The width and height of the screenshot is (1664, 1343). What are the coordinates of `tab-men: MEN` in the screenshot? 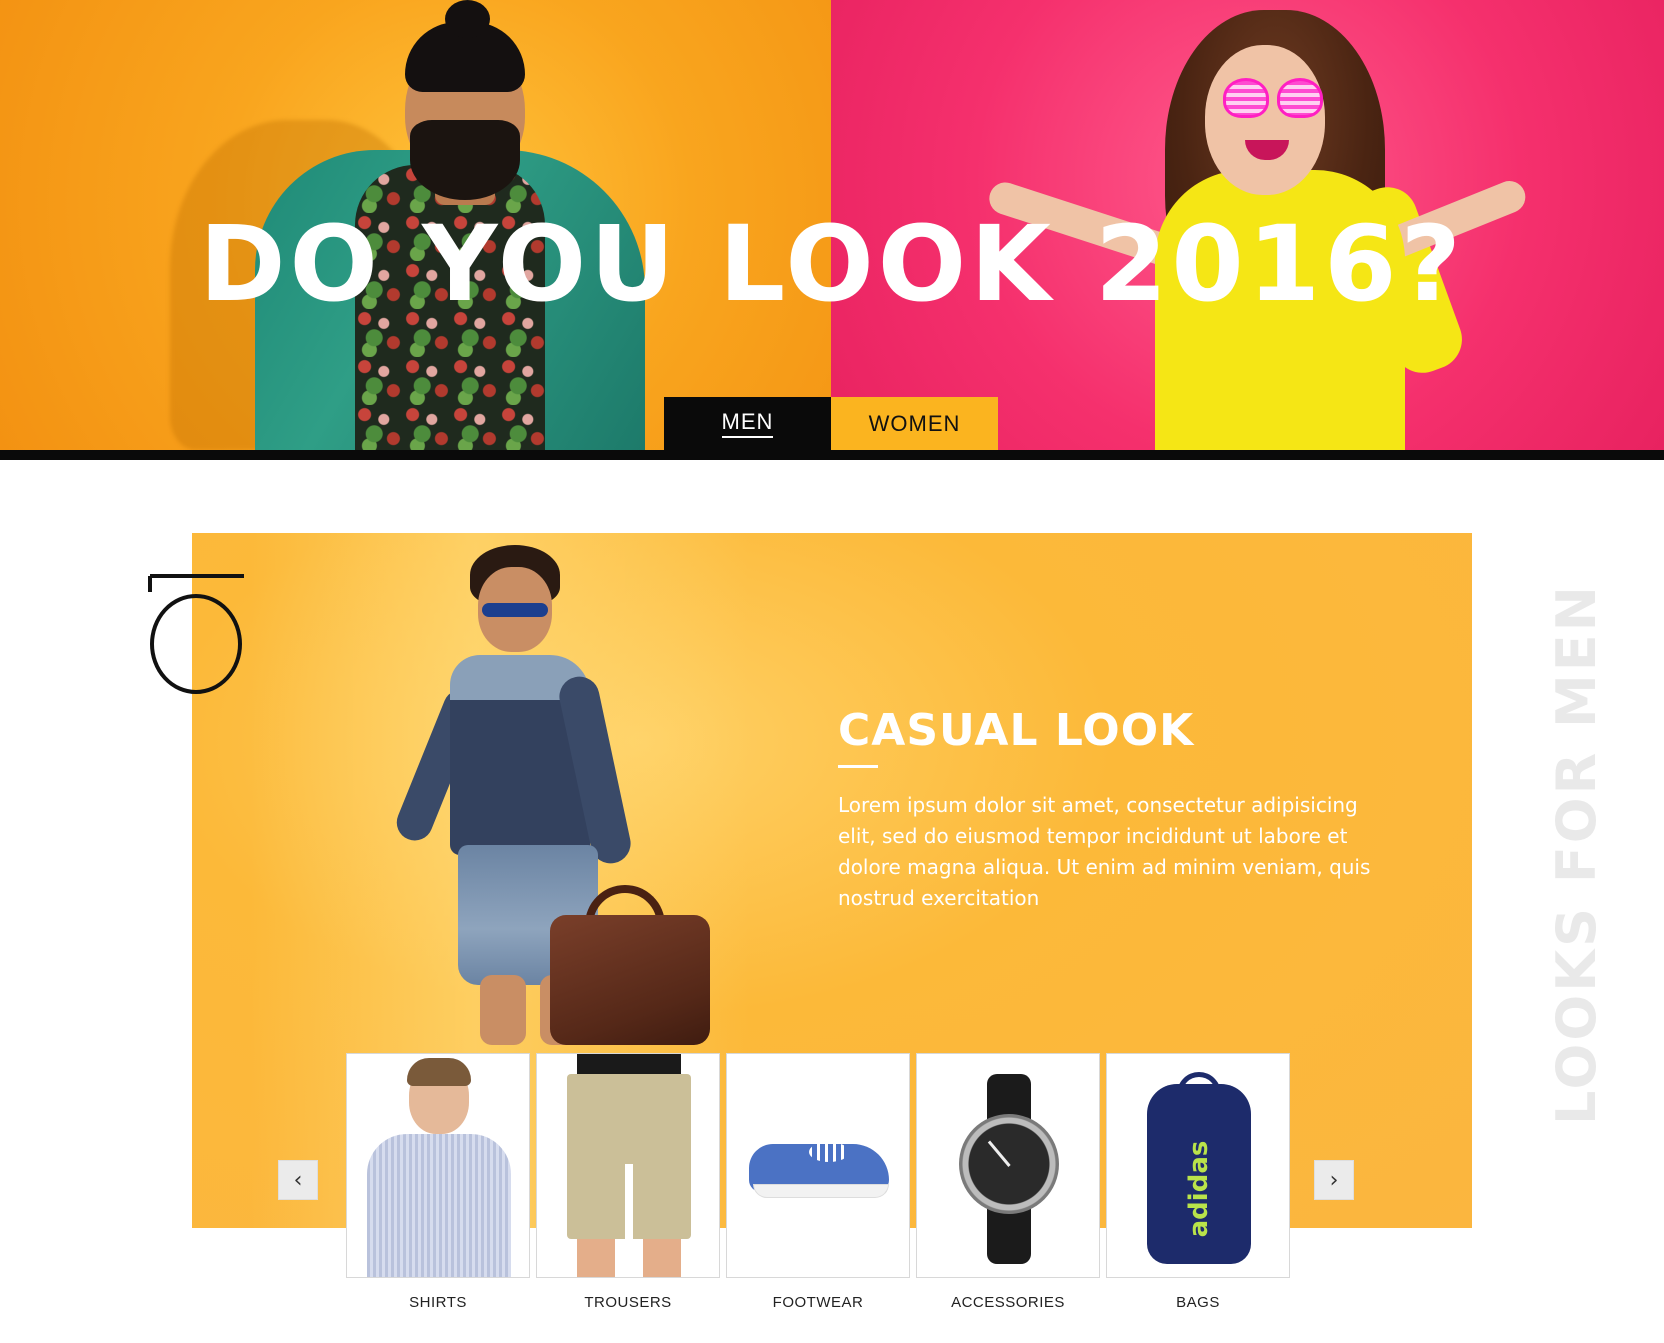 It's located at (747, 423).